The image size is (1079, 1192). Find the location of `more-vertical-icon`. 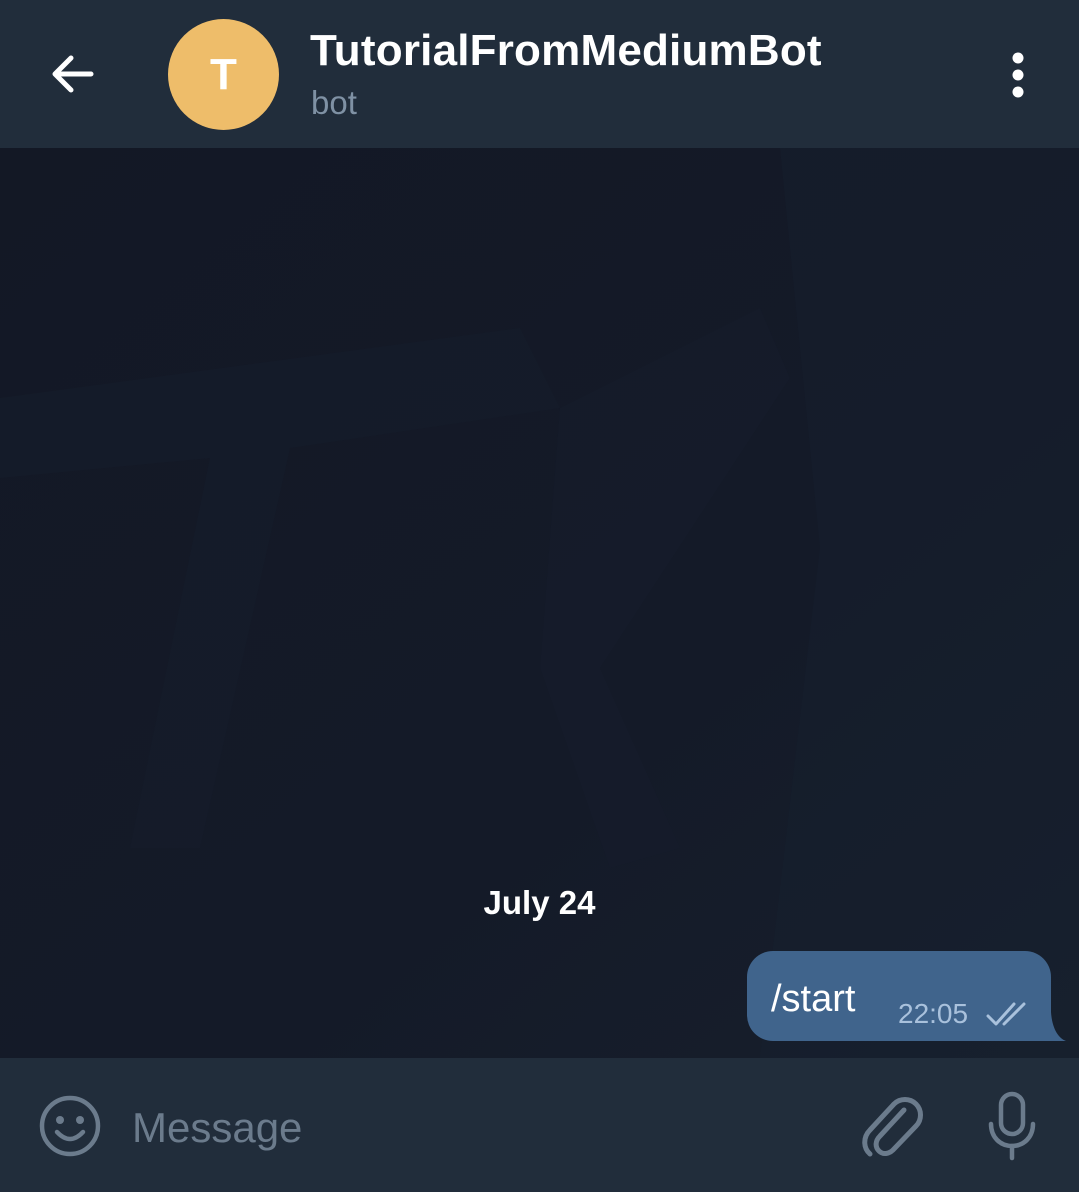

more-vertical-icon is located at coordinates (1018, 75).